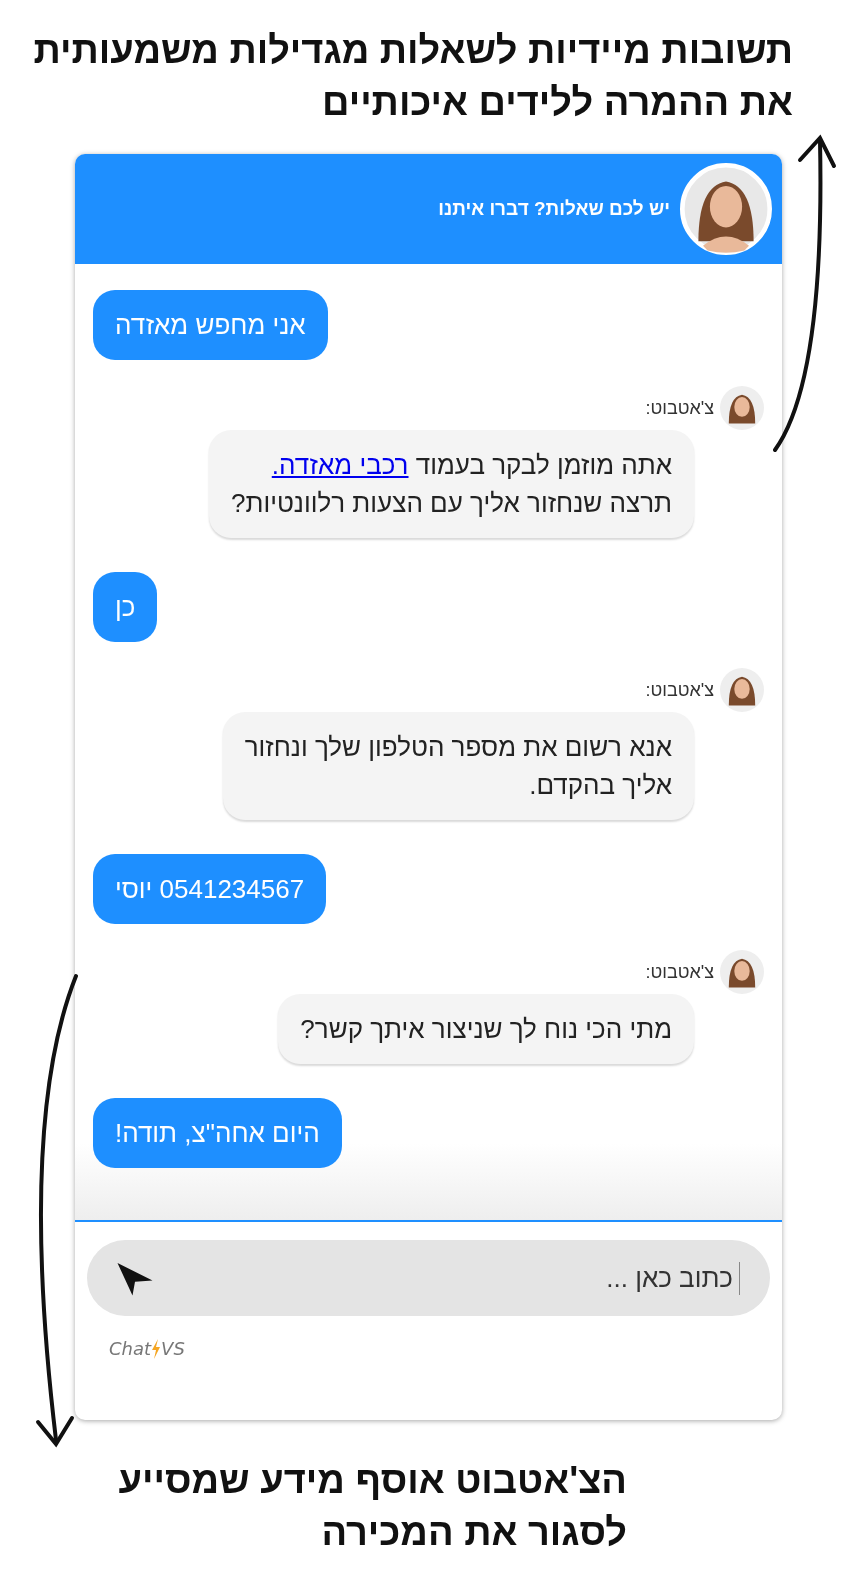 The width and height of the screenshot is (865, 1589). What do you see at coordinates (413, 50) in the screenshot?
I see `headline-text: תשובות מיידיות לשאלות מגדילות משמעותית` at bounding box center [413, 50].